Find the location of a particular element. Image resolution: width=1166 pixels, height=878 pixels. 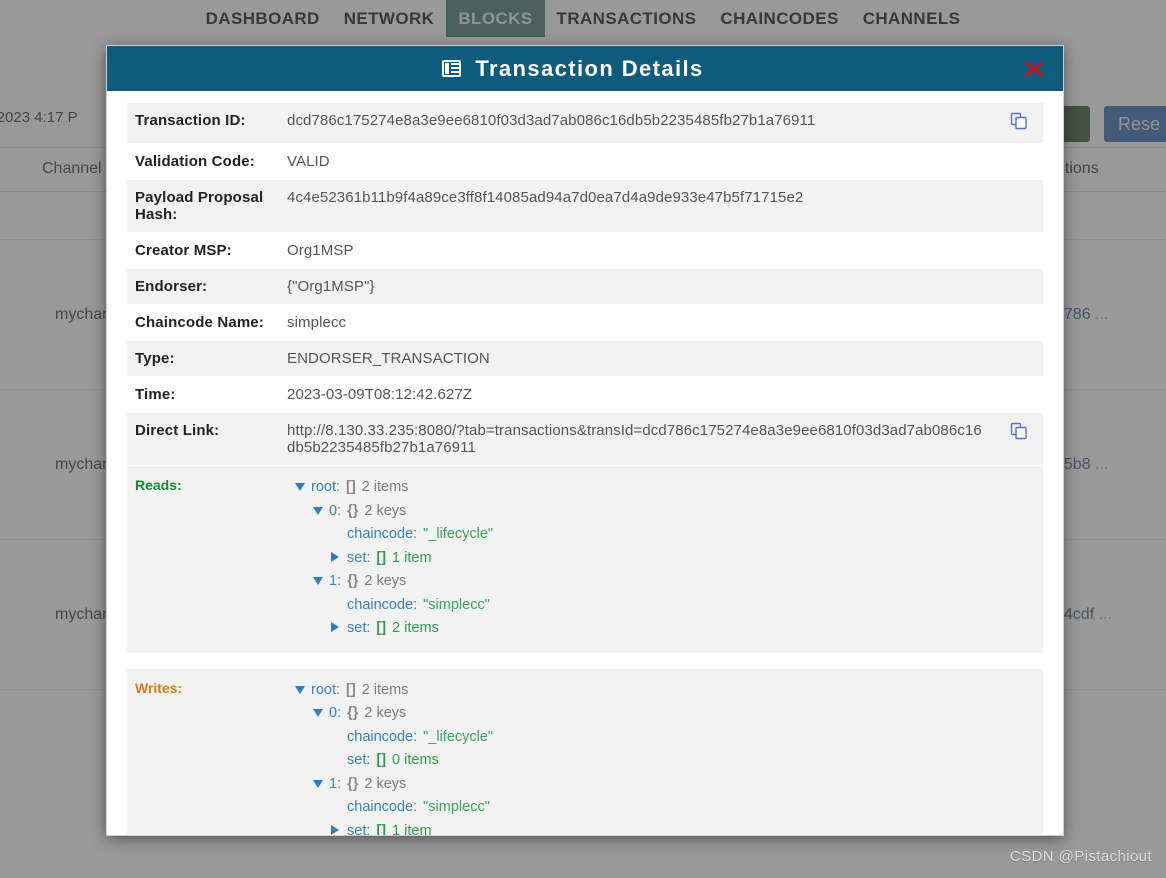

detail-key: Chaincode Name: is located at coordinates (203, 322).